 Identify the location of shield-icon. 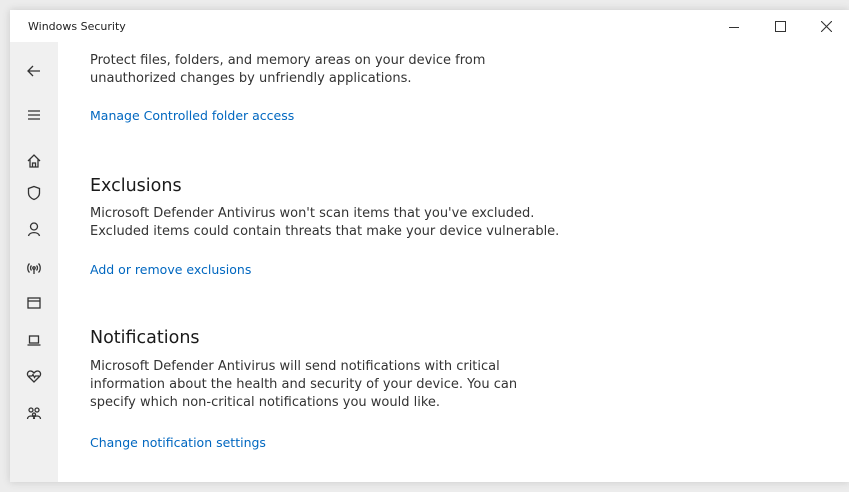
(34, 193).